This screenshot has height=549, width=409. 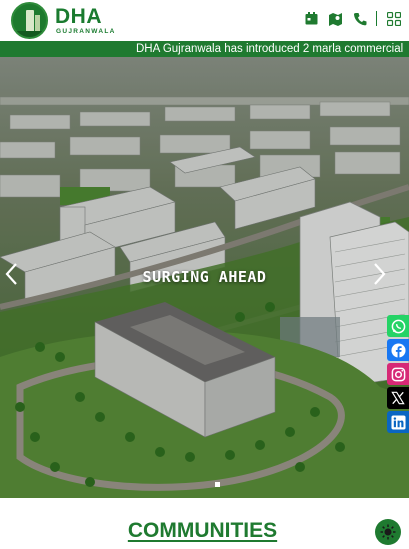 What do you see at coordinates (376, 18) in the screenshot?
I see `header-divider` at bounding box center [376, 18].